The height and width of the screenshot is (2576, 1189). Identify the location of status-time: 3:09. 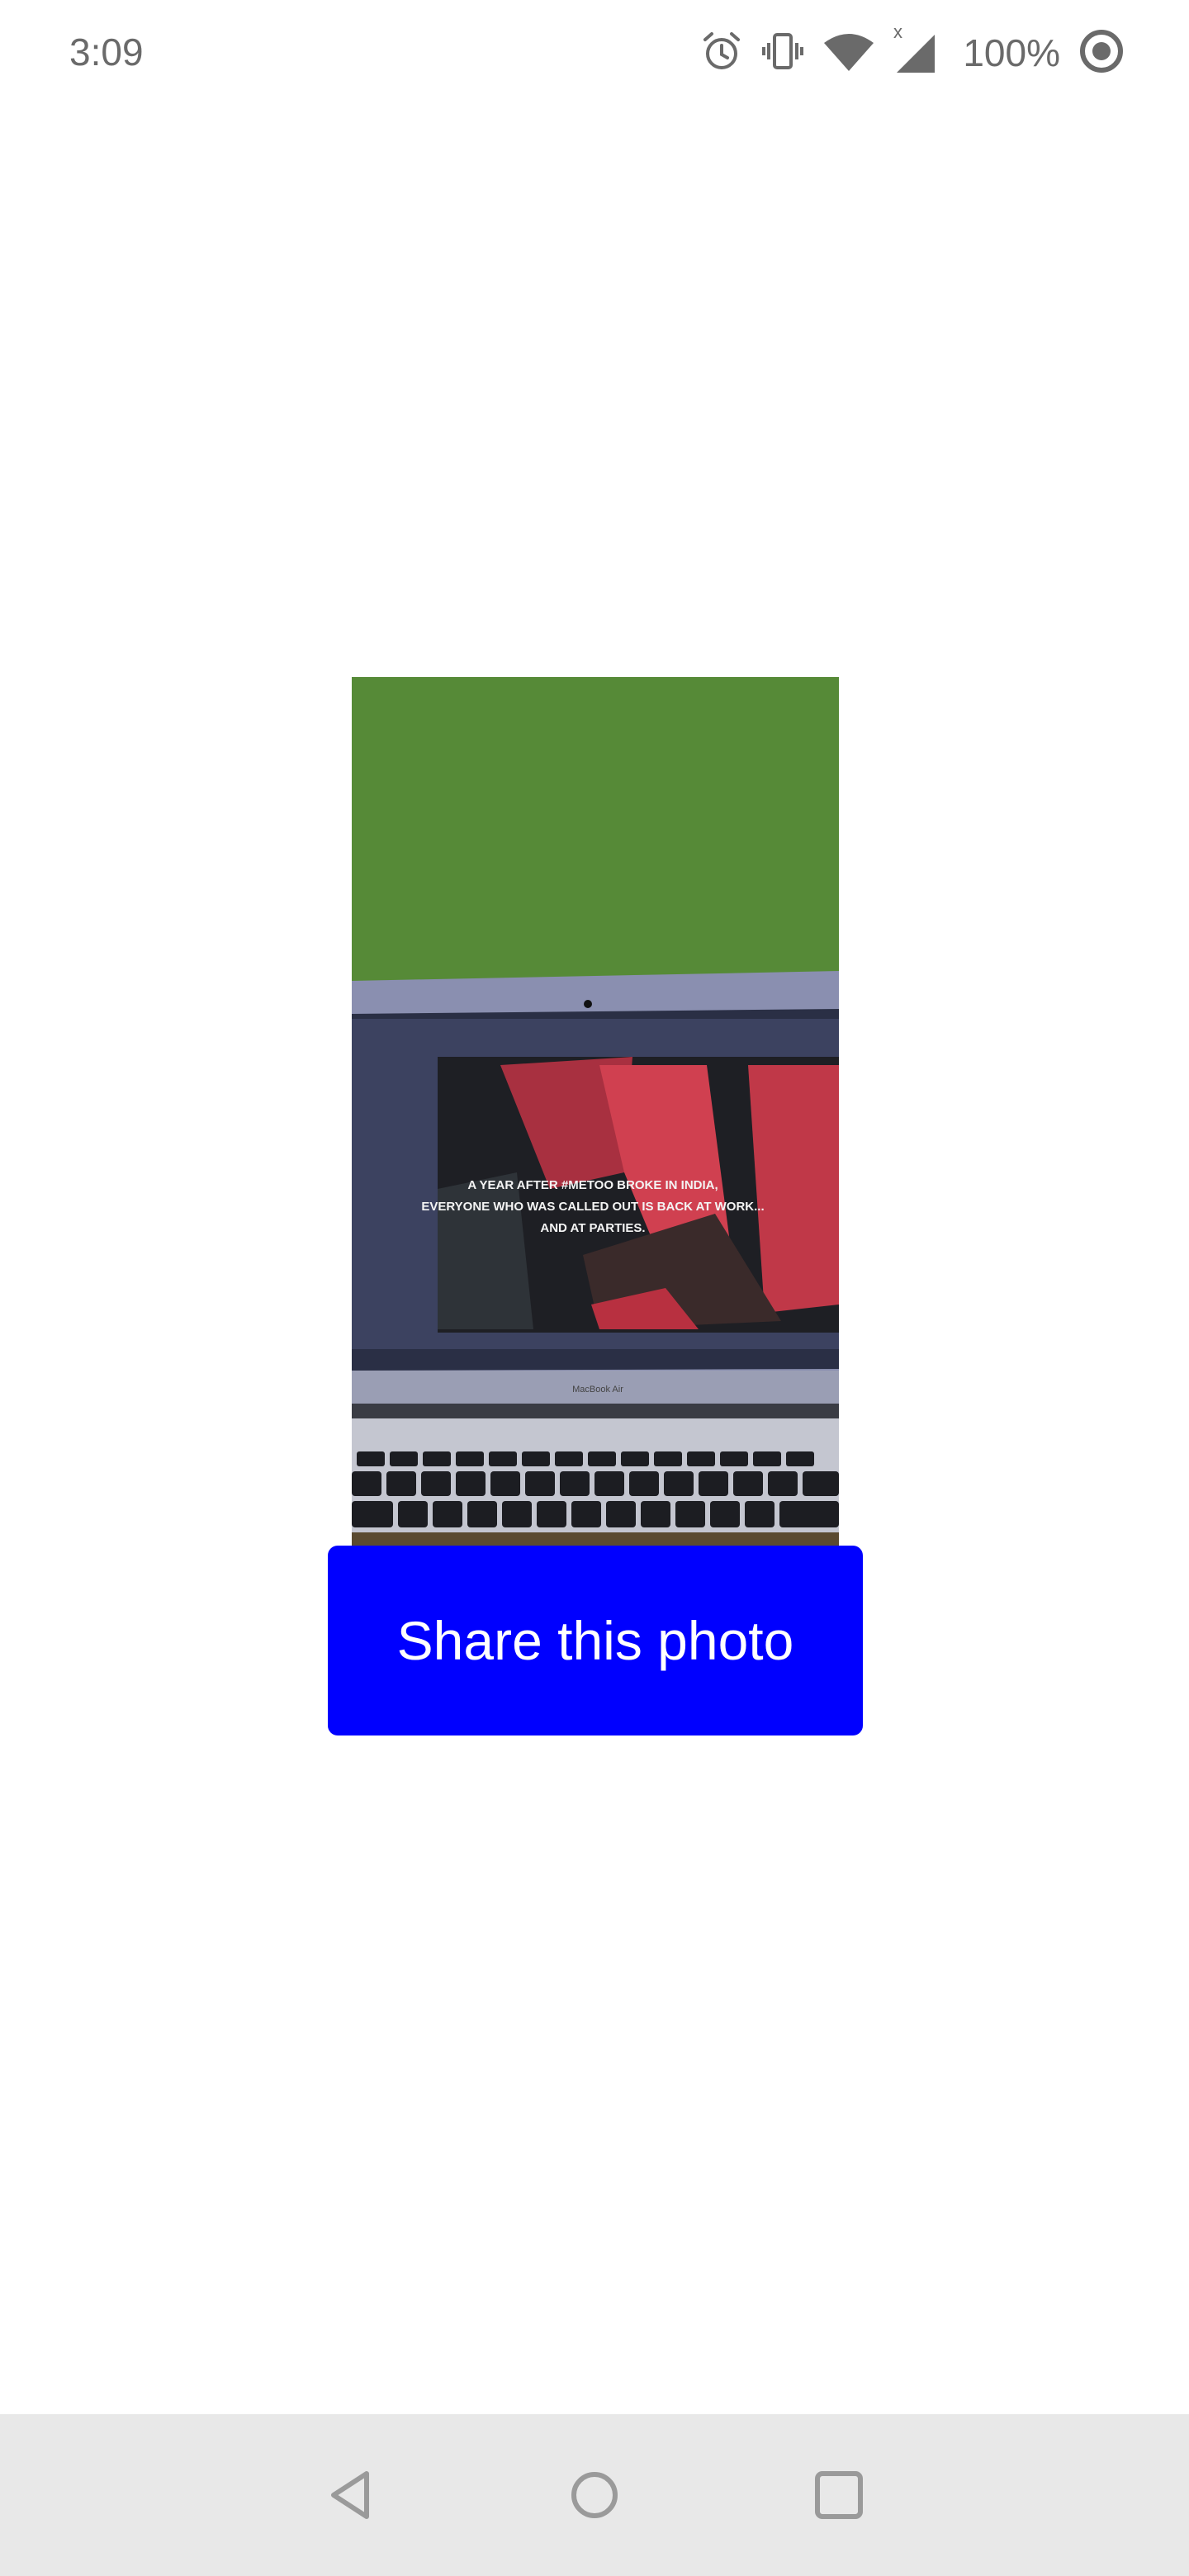
(106, 52).